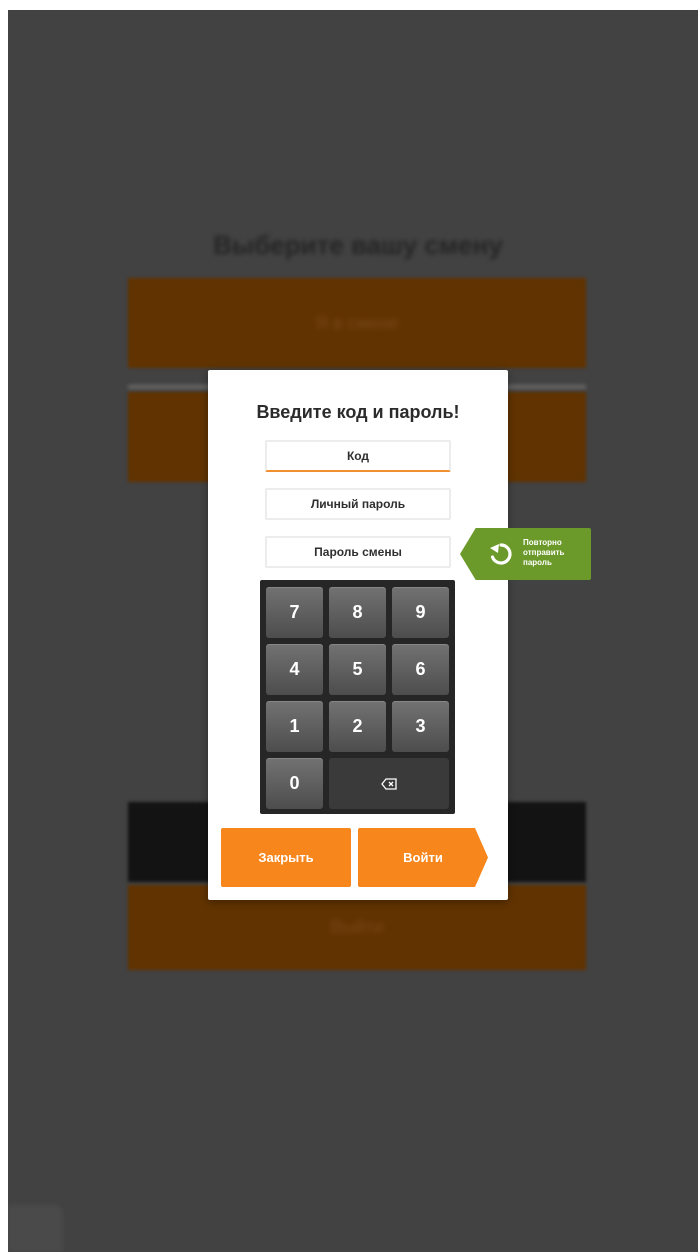  I want to click on background-title: Выберите вашу смену, so click(358, 245).